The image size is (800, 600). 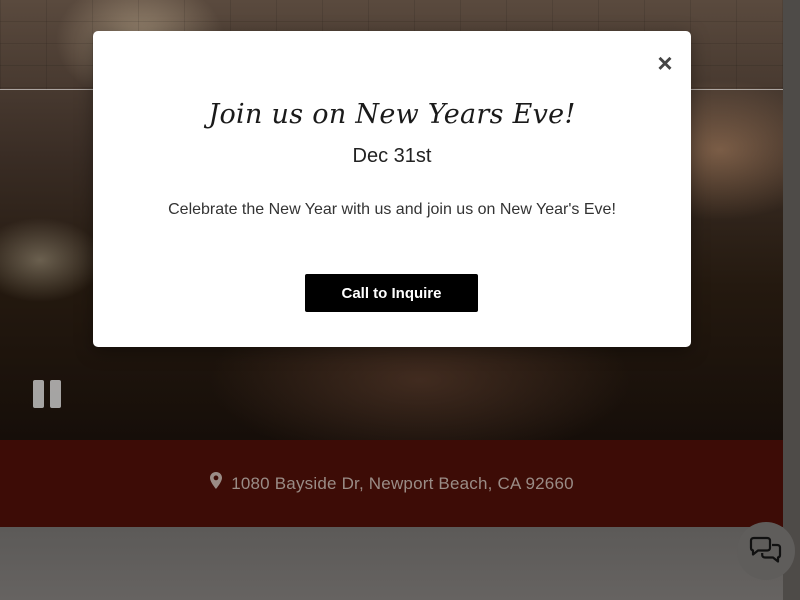 I want to click on lower-section, so click(x=391, y=563).